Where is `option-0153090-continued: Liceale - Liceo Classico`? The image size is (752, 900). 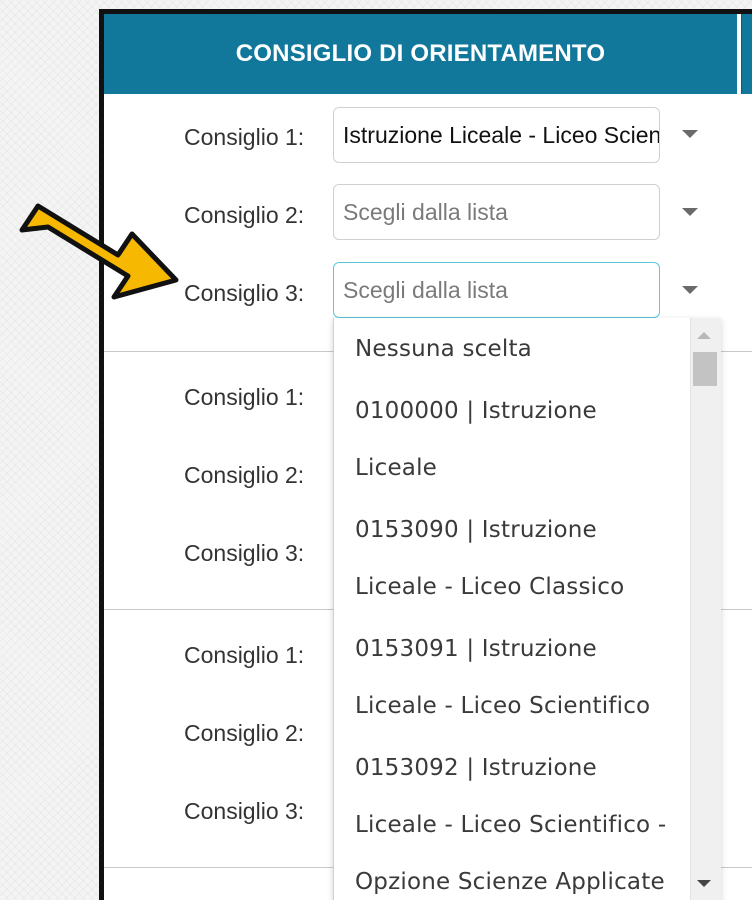
option-0153090-continued: Liceale - Liceo Classico is located at coordinates (489, 587).